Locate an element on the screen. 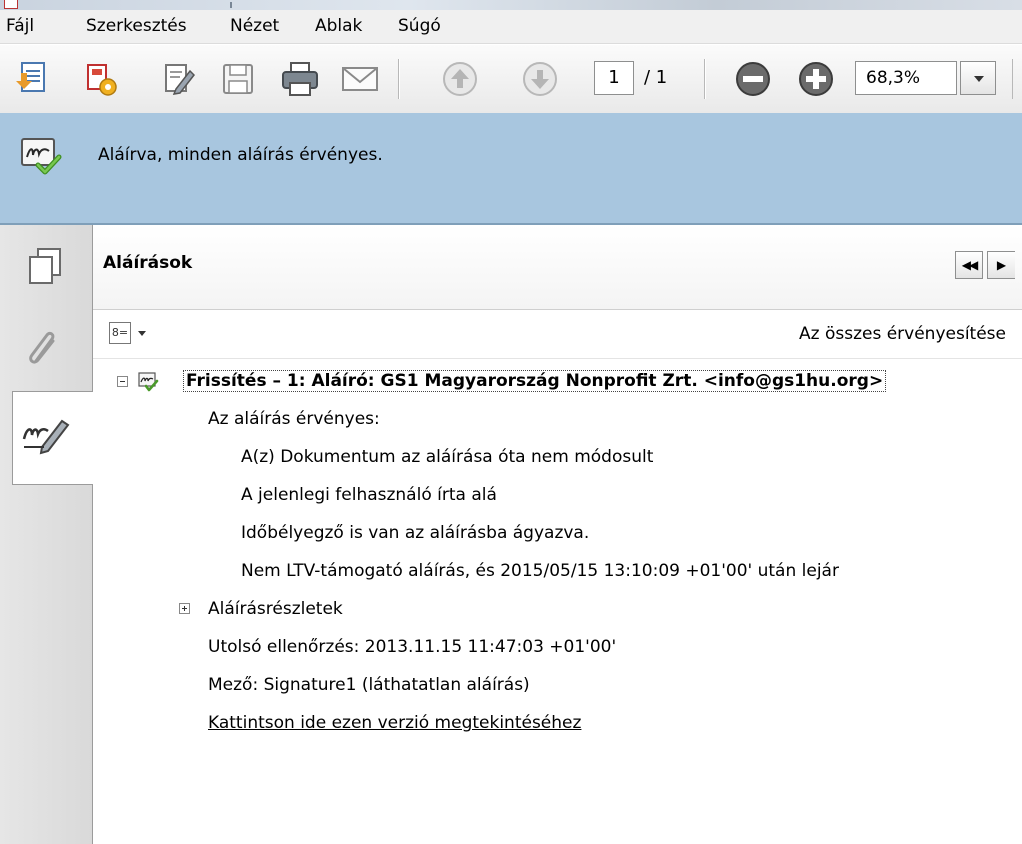 The image size is (1022, 844). next-page-icon is located at coordinates (540, 79).